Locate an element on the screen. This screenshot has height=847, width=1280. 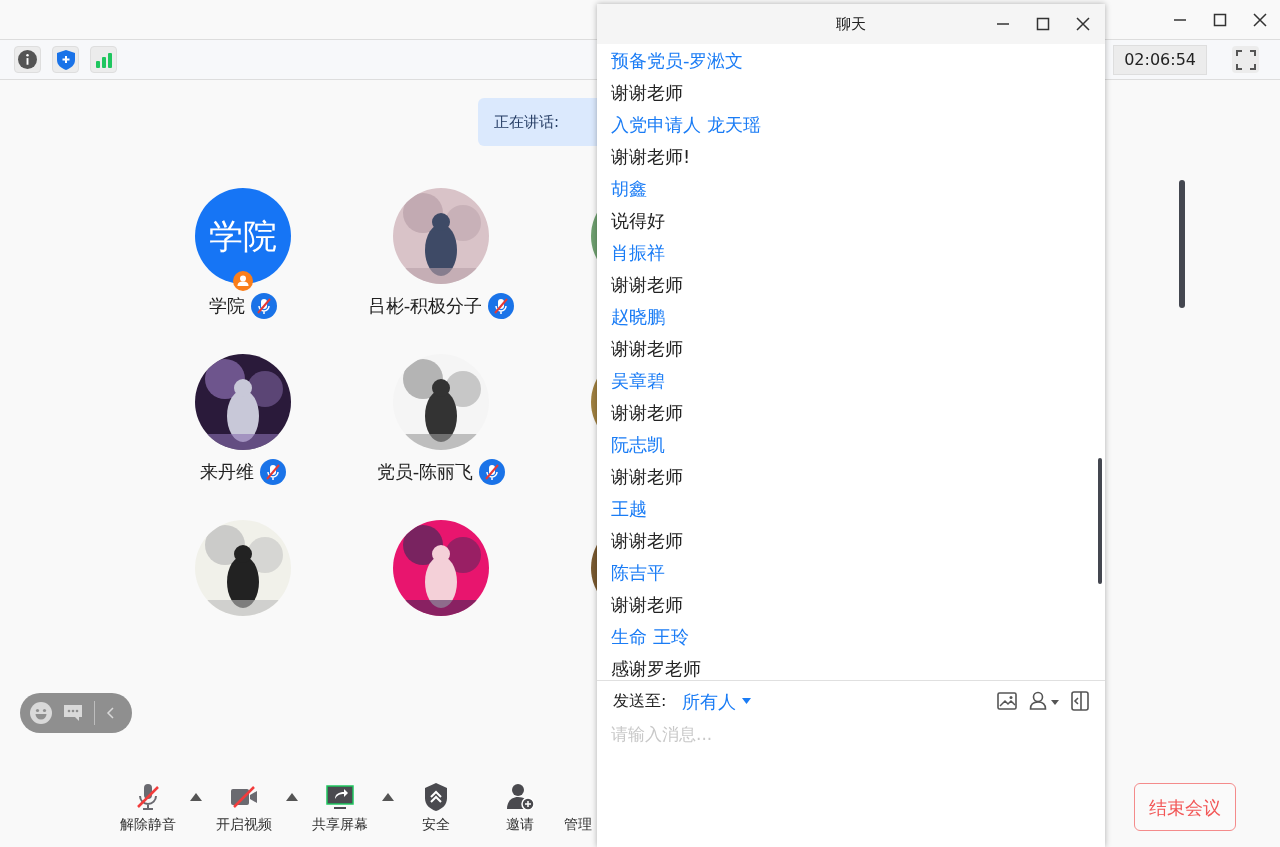
participant-name: 党员-陈丽飞 is located at coordinates (425, 472).